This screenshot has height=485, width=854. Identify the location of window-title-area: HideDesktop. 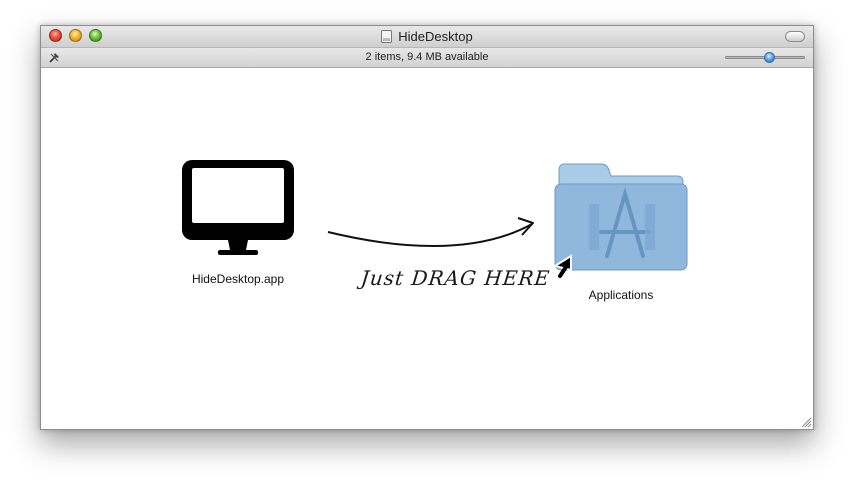
(427, 37).